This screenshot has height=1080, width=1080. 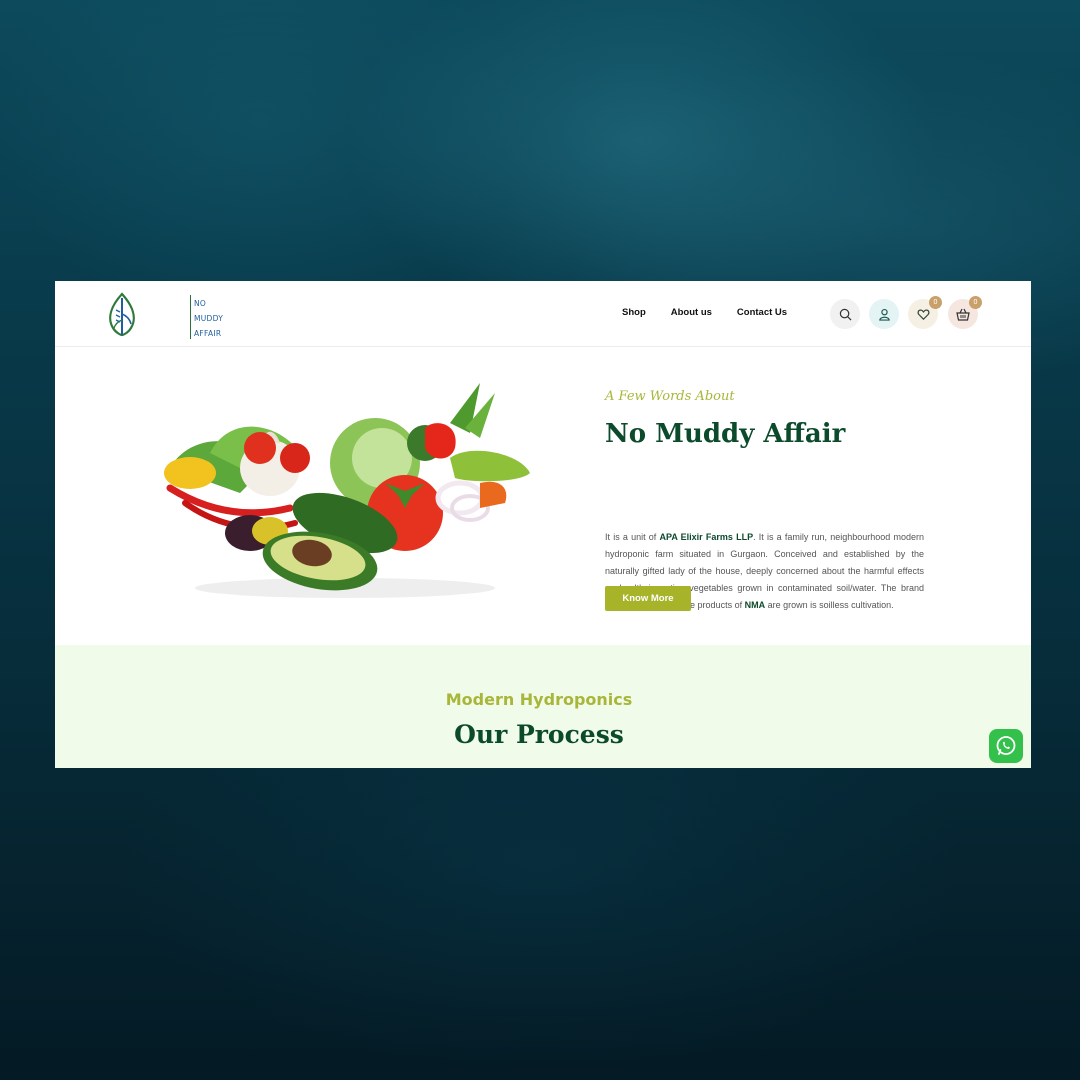 What do you see at coordinates (164, 314) in the screenshot?
I see `site-logo: NO MUDDY AFFAIR` at bounding box center [164, 314].